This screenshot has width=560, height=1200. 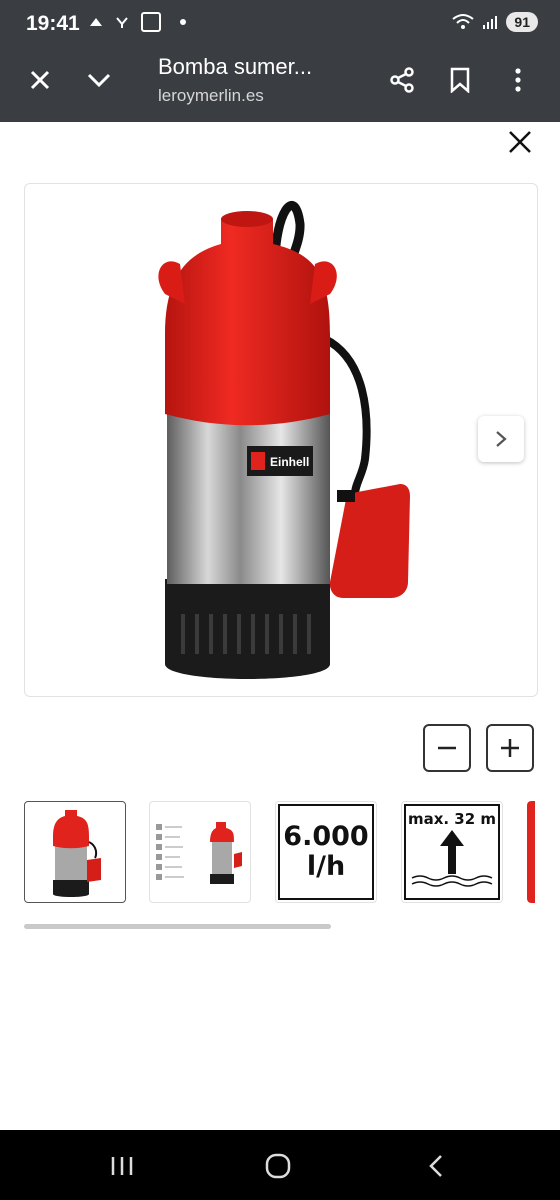 I want to click on thumbnail-5-edge, so click(x=531, y=852).